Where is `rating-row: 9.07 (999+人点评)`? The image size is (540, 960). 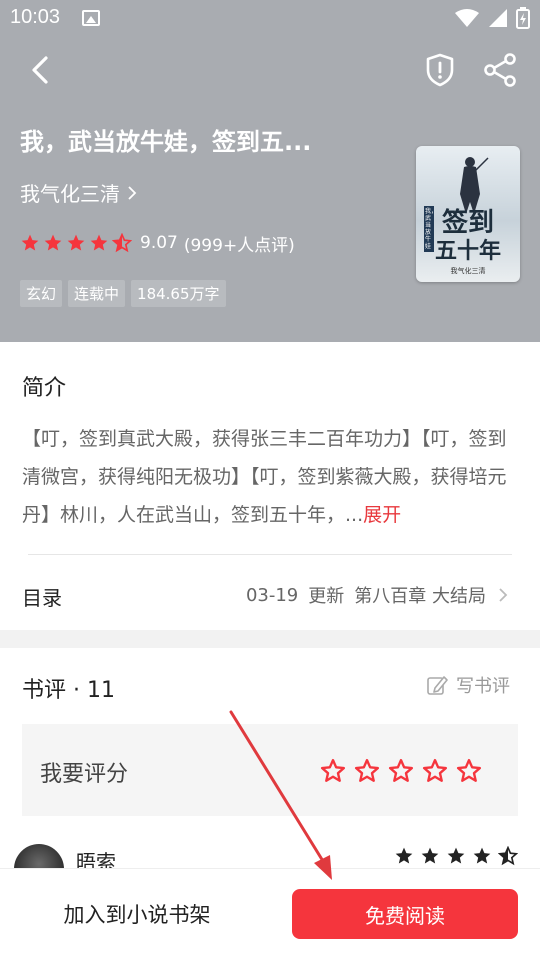
rating-row: 9.07 (999+人点评) is located at coordinates (157, 243).